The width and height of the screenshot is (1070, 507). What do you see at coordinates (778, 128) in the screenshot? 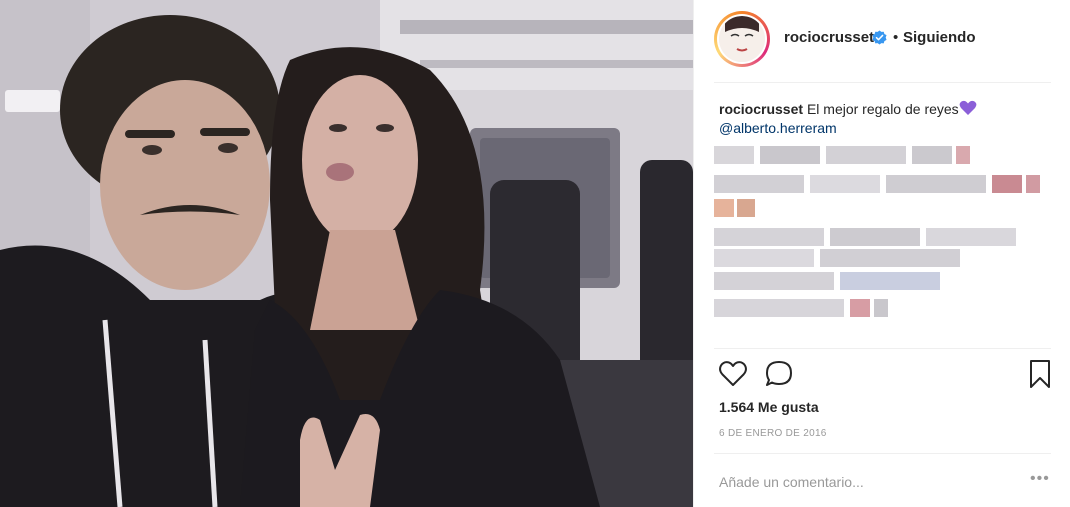
I see `mention-link: @alberto.herreram` at bounding box center [778, 128].